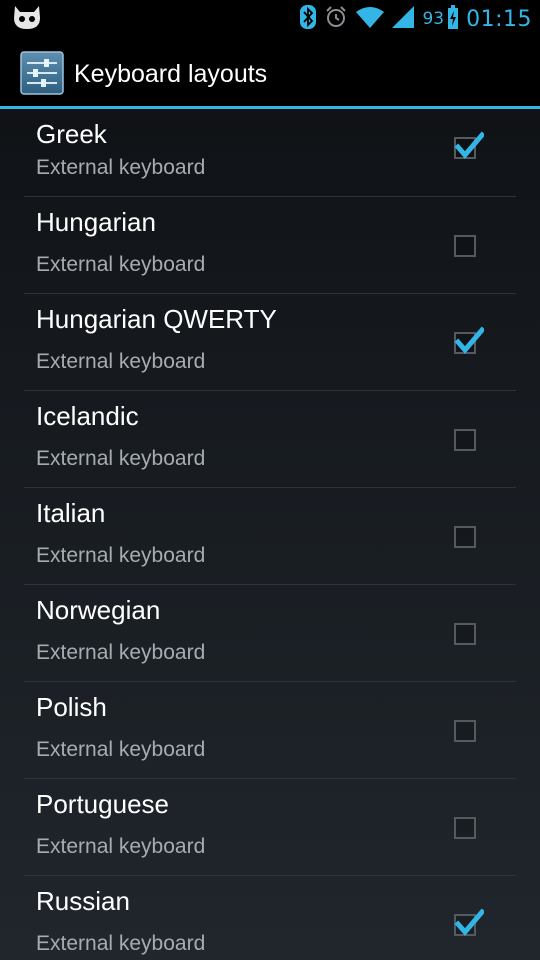  What do you see at coordinates (87, 416) in the screenshot?
I see `layout-name: Icelandic` at bounding box center [87, 416].